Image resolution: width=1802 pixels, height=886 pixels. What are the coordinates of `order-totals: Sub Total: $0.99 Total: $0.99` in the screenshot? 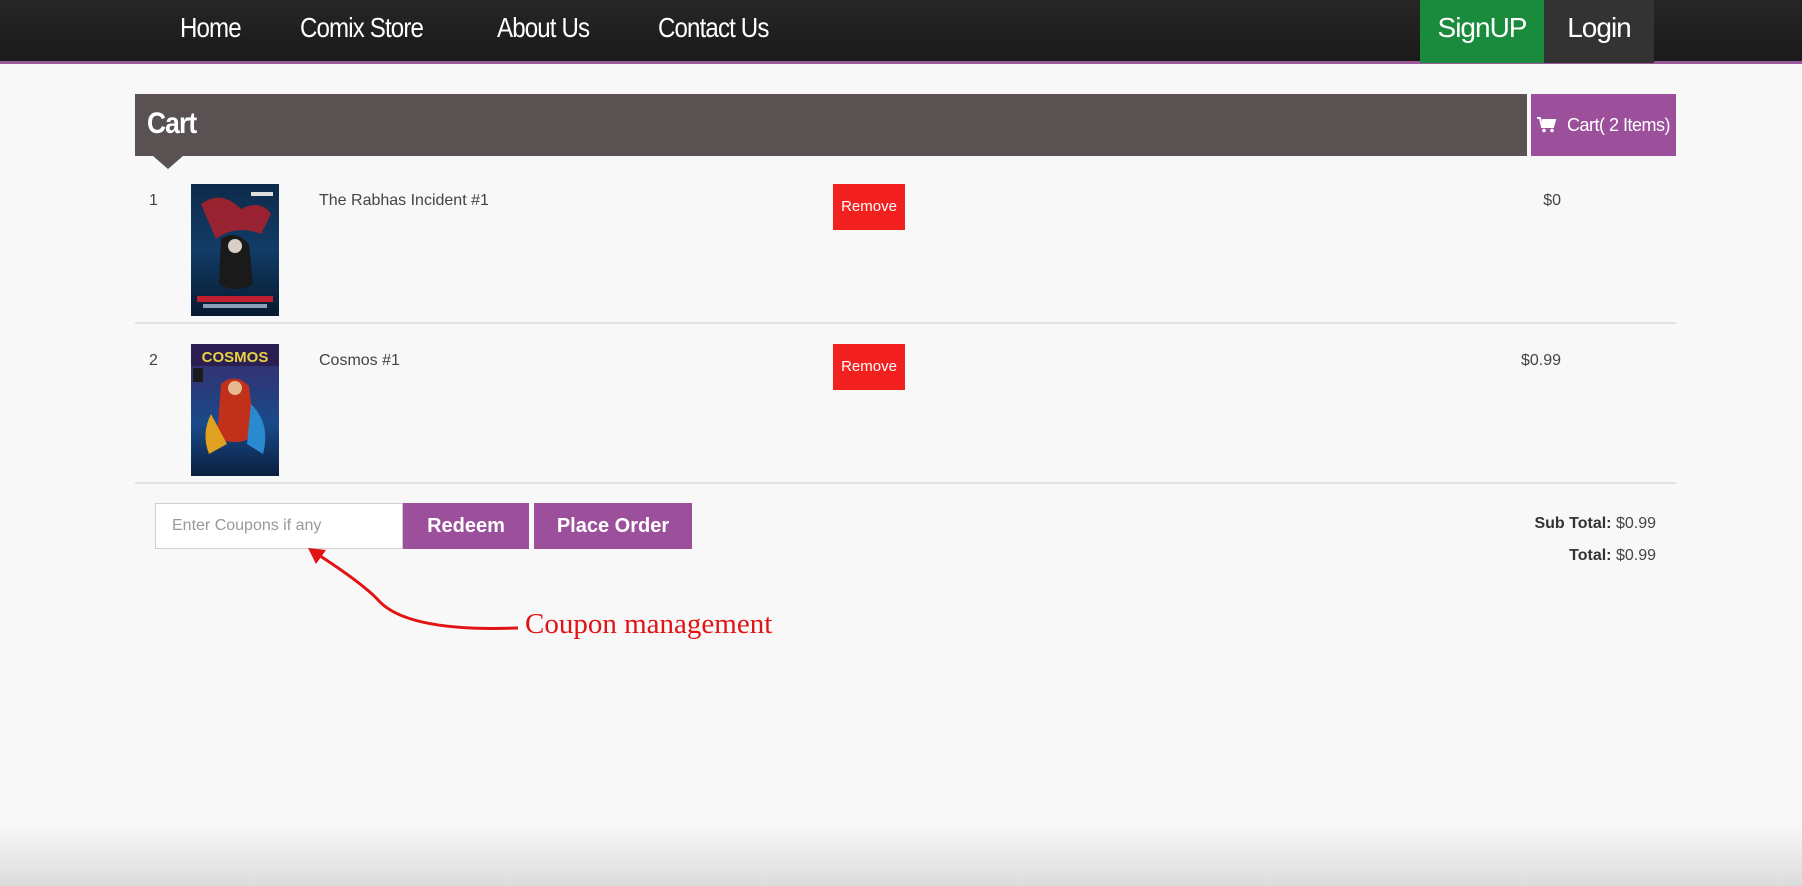 It's located at (1595, 540).